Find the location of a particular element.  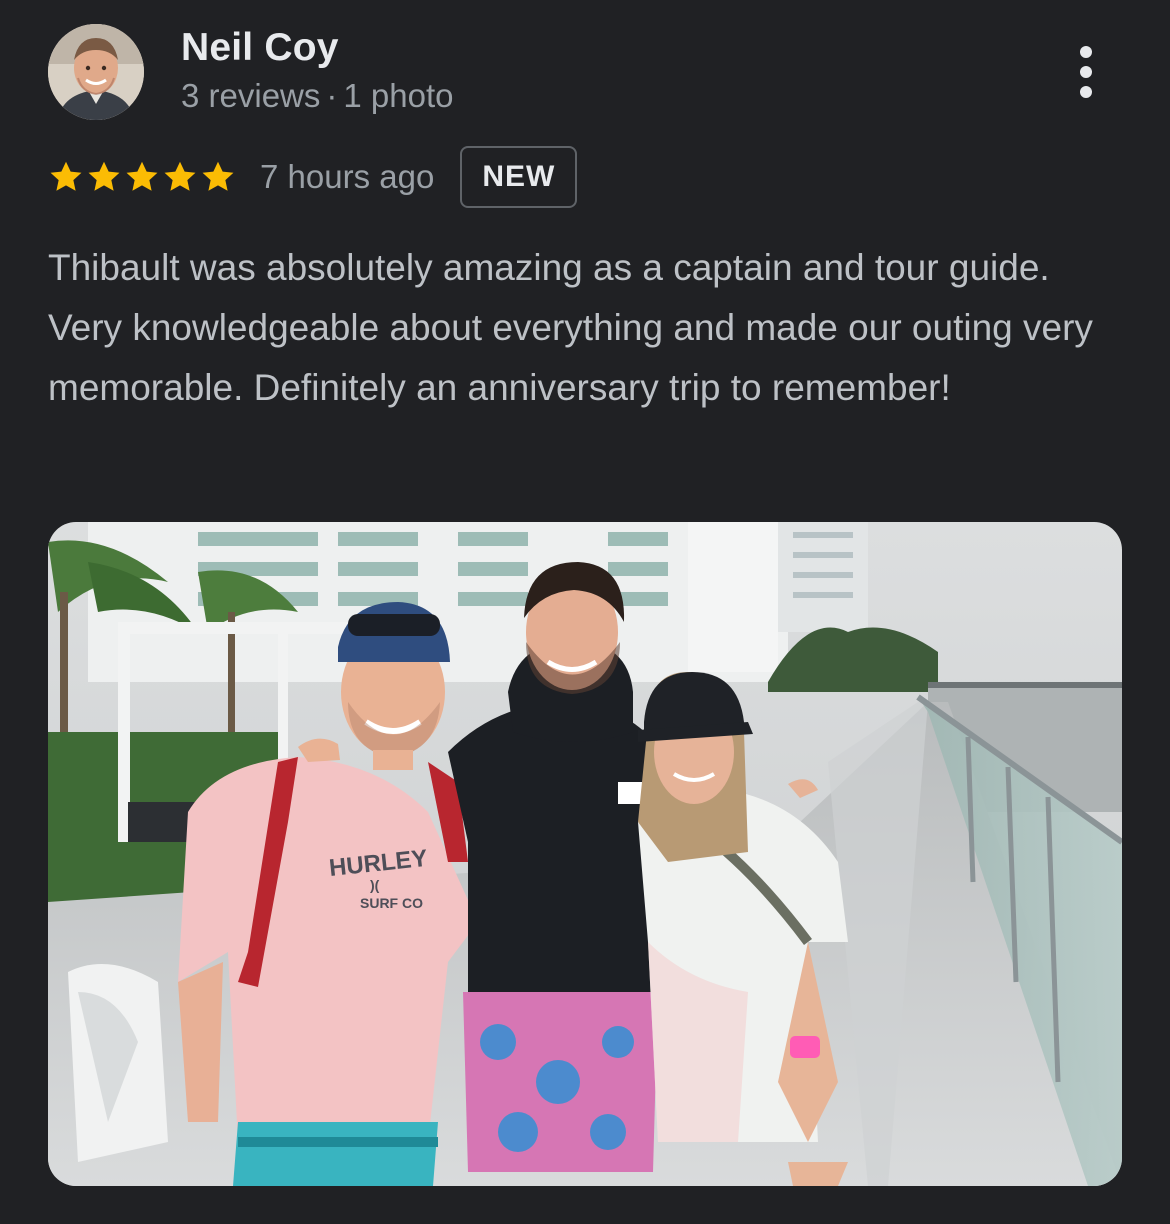

reviewer-meta: 3 reviews · 1 photo is located at coordinates (317, 96).